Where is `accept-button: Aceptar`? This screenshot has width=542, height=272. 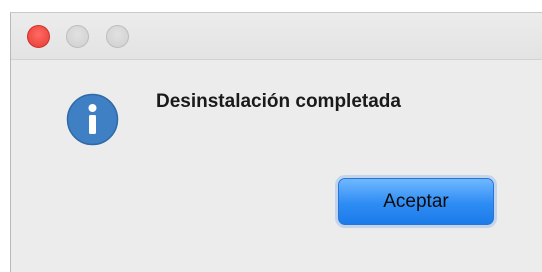
accept-button: Aceptar is located at coordinates (416, 201).